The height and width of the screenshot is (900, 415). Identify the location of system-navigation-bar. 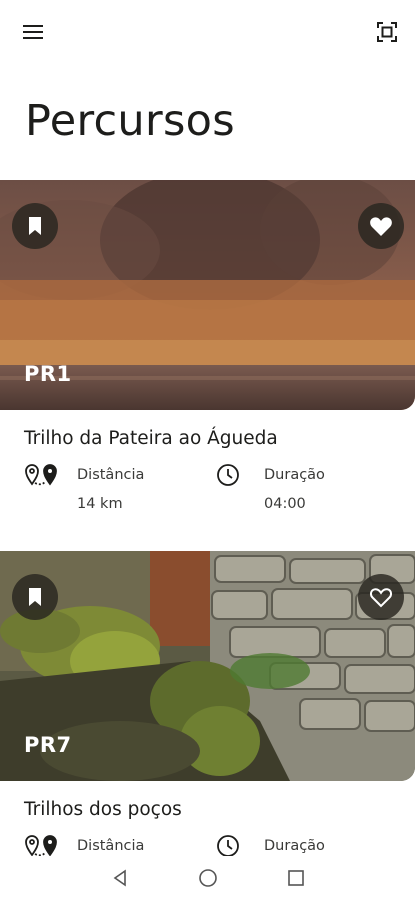
(207, 878).